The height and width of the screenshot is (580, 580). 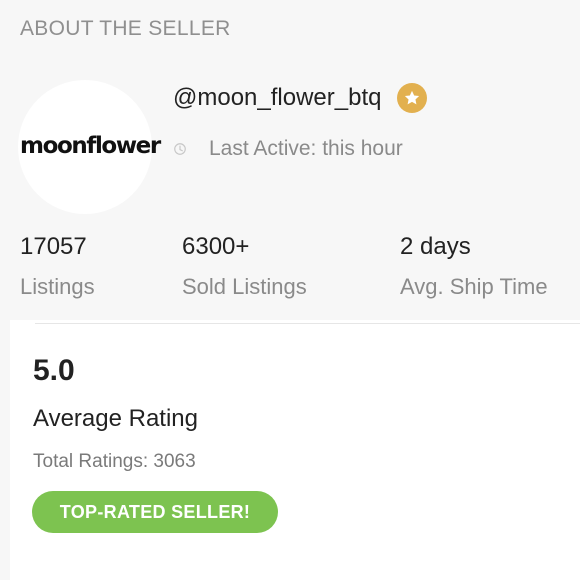 What do you see at coordinates (216, 246) in the screenshot?
I see `stat-value: 6300+` at bounding box center [216, 246].